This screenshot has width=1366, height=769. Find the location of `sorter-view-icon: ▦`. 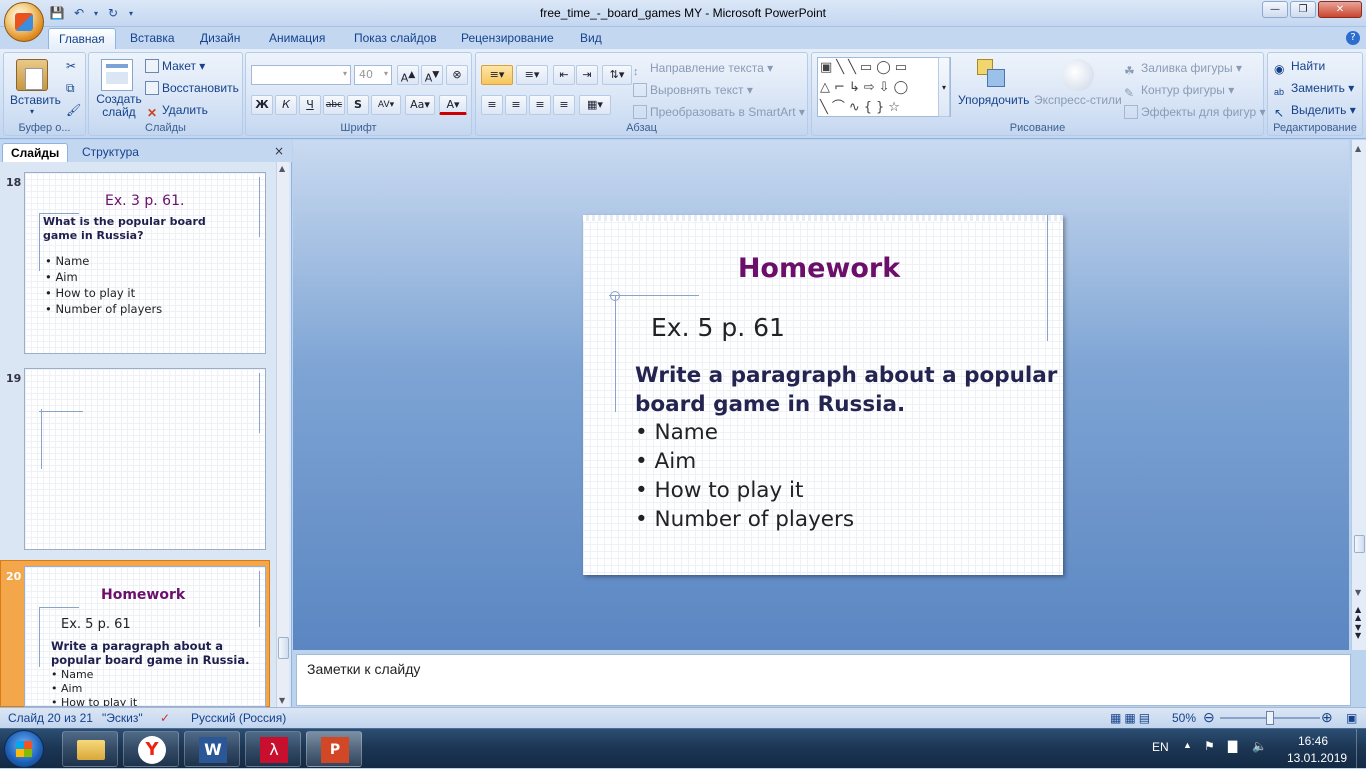

sorter-view-icon: ▦ is located at coordinates (1131, 718).